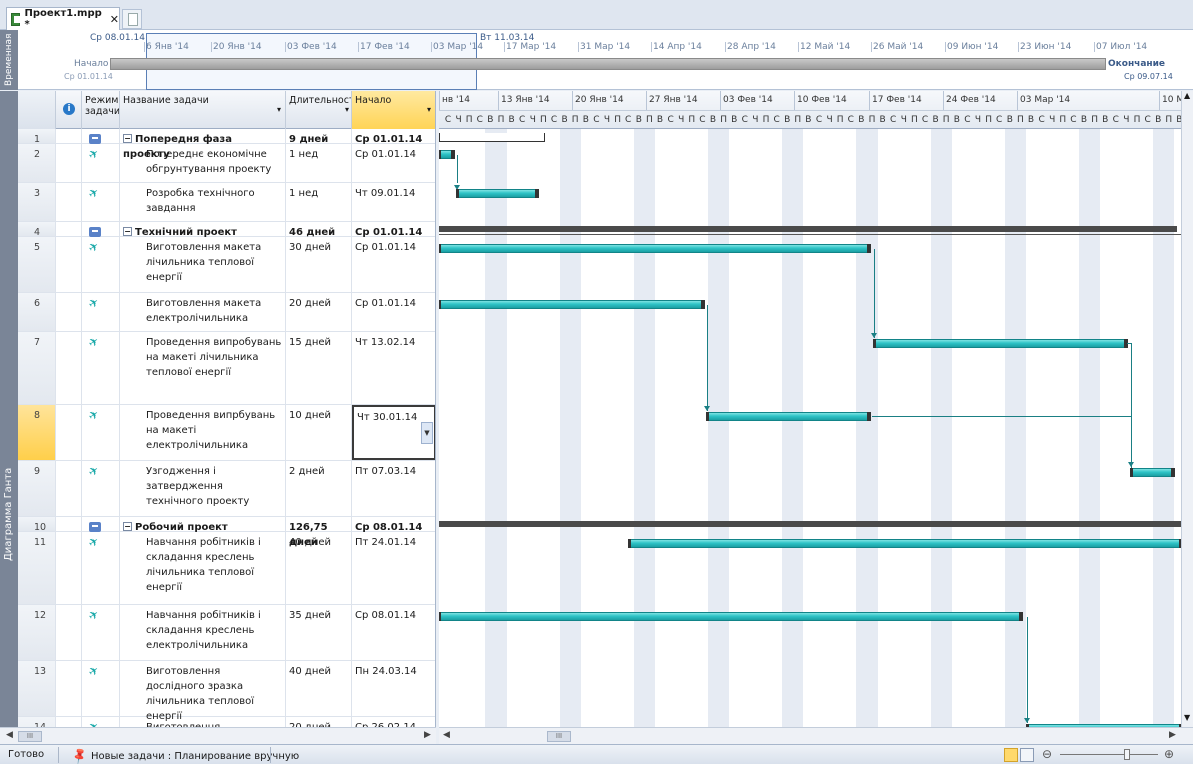 Image resolution: width=1193 pixels, height=764 pixels. I want to click on start-cell: Пт 24.01.14, so click(393, 568).